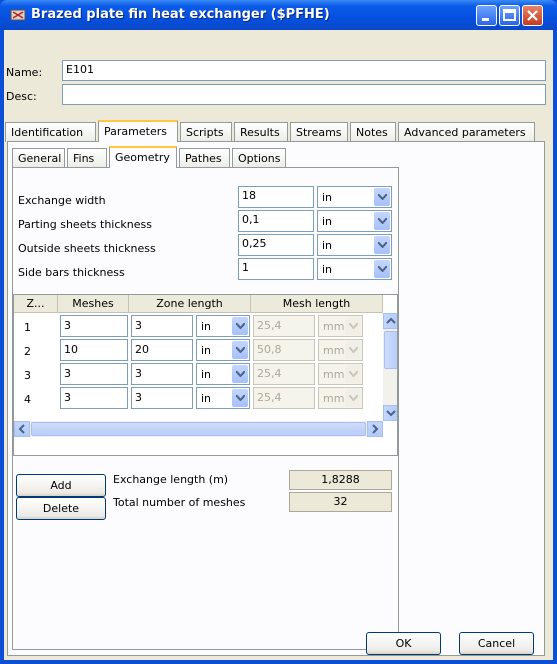 Image resolution: width=557 pixels, height=664 pixels. I want to click on tab-advanced-parameters: Advanced parameters, so click(466, 132).